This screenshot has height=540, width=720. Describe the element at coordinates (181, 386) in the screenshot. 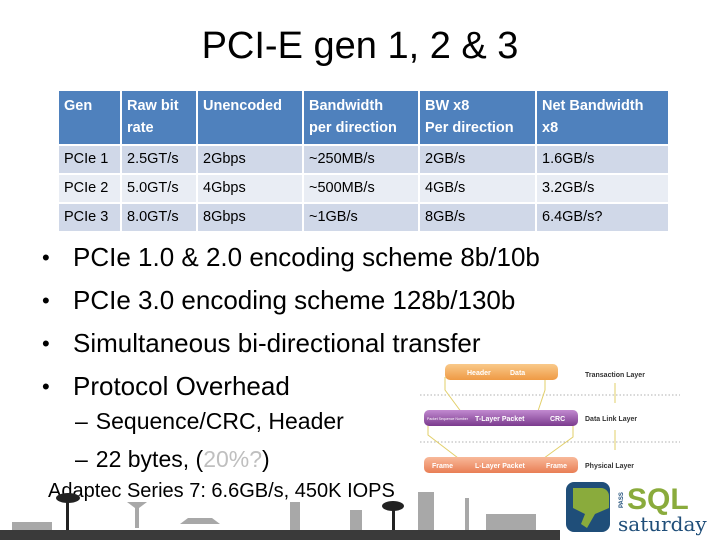

I see `bullet-text: Protocol Overhead` at that location.